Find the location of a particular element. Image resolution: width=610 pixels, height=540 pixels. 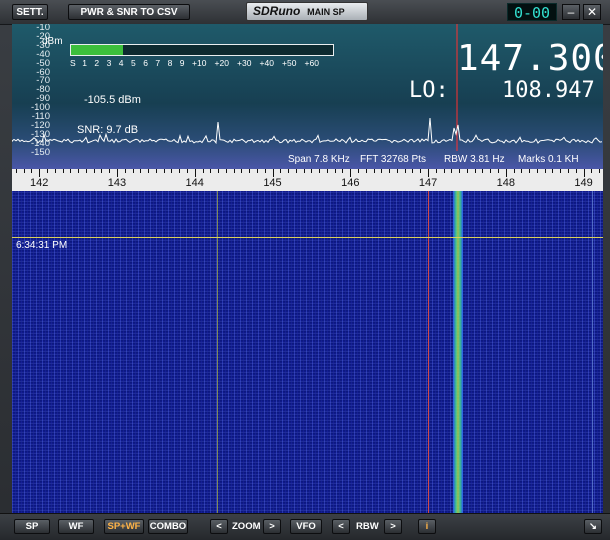

zoom-in-button: > is located at coordinates (272, 526).